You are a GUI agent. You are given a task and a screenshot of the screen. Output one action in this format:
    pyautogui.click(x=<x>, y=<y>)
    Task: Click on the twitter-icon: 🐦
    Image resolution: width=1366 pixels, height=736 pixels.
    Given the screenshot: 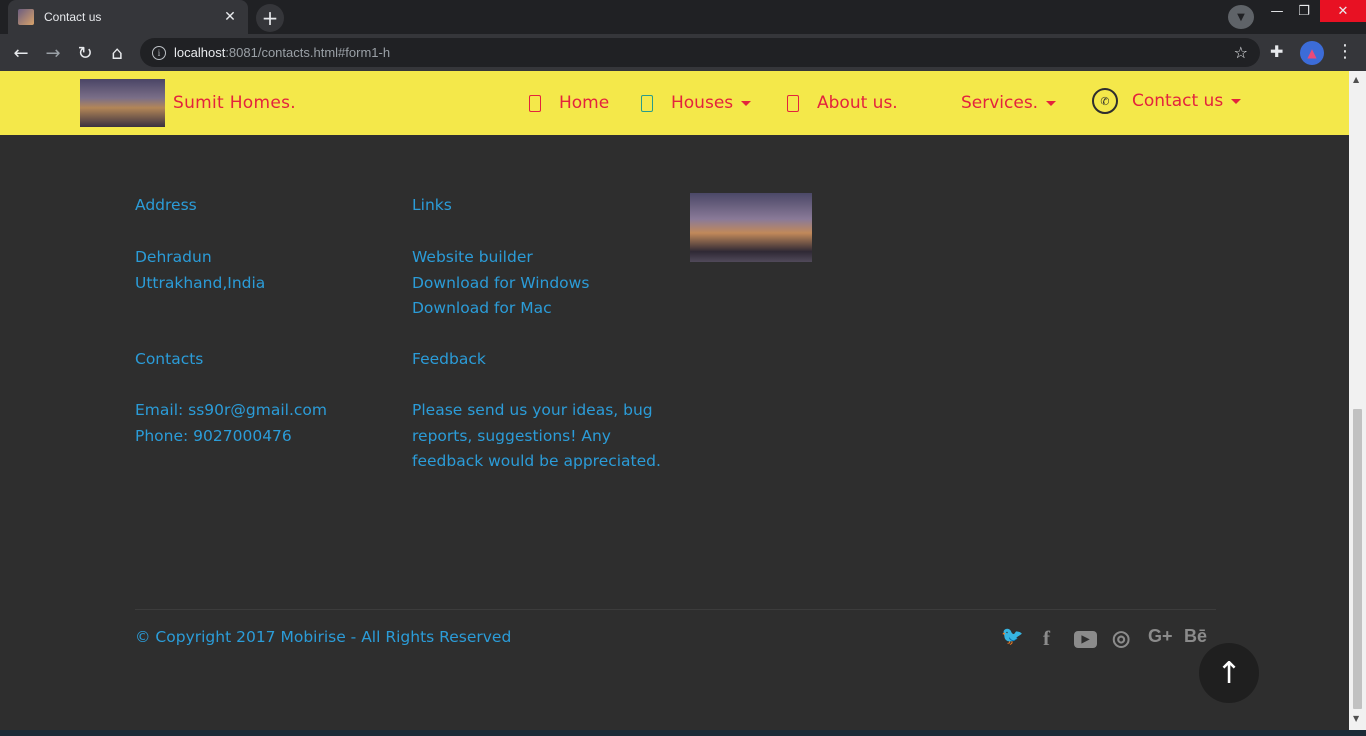 What is the action you would take?
    pyautogui.click(x=1012, y=636)
    